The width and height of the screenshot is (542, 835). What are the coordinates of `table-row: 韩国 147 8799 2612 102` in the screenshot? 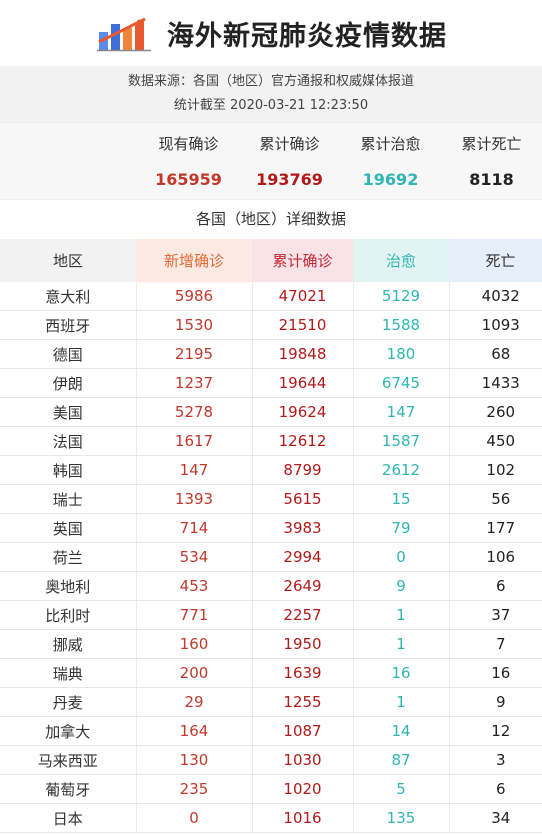 It's located at (271, 470).